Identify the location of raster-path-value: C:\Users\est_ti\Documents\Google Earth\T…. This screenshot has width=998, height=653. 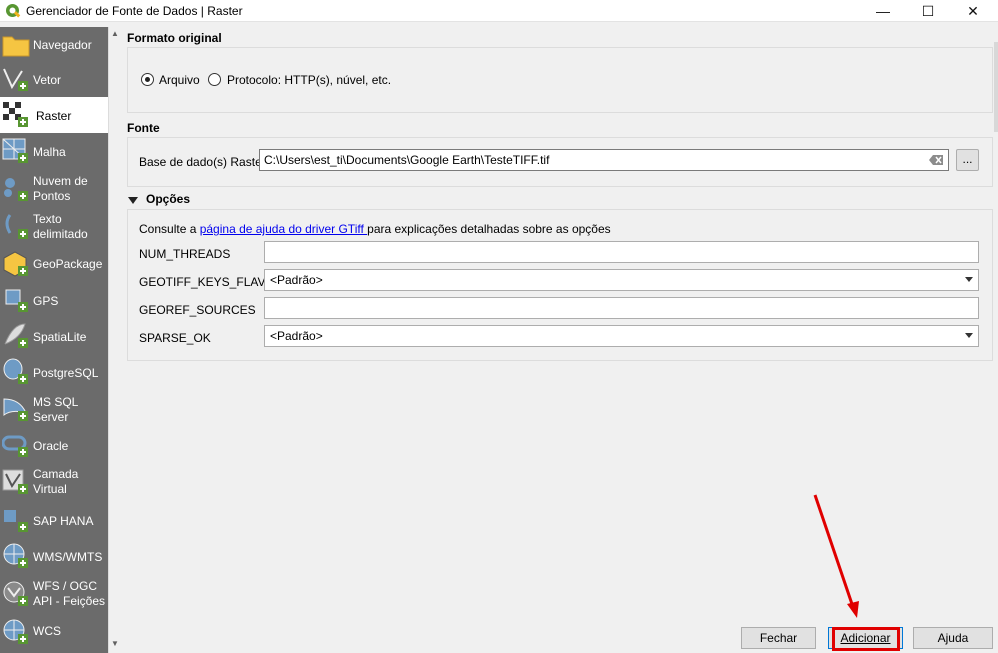
(407, 160).